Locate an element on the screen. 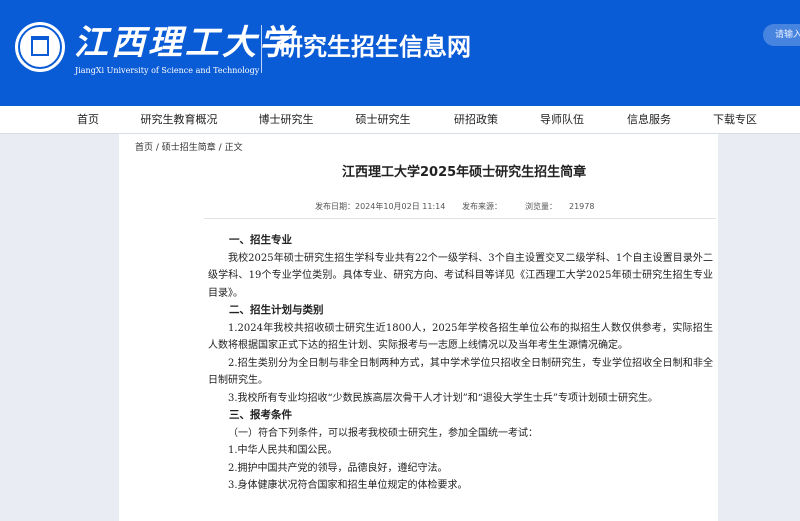  article-paragraph: （一）符合下列条件，可以报考我校硕士研究生，参加全国统一考试： is located at coordinates (383, 433).